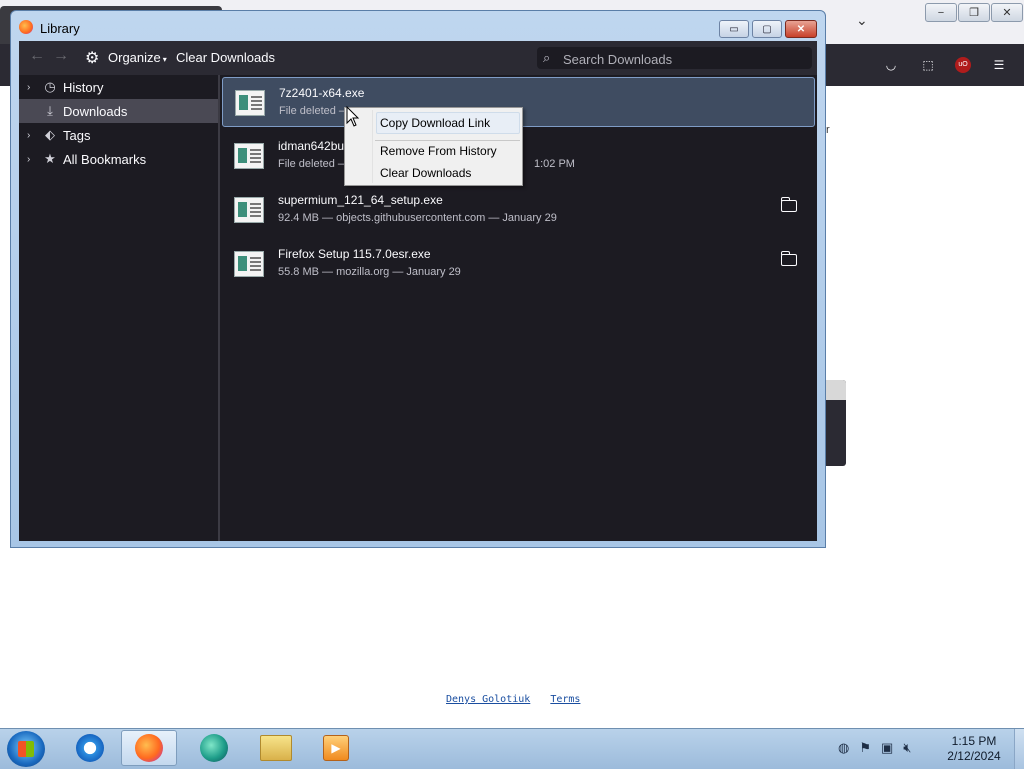 This screenshot has width=1024, height=769. What do you see at coordinates (801, 29) in the screenshot?
I see `close-button: ✕` at bounding box center [801, 29].